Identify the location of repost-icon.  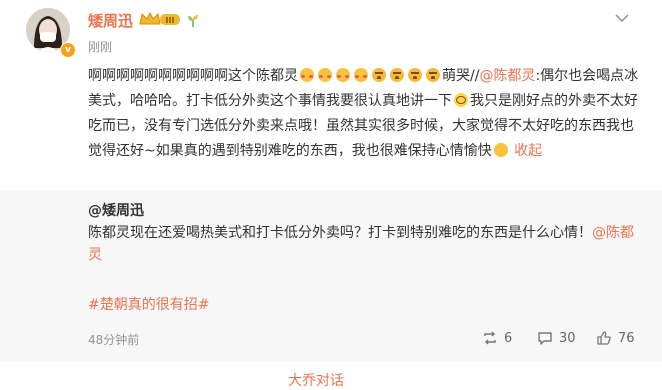
(490, 338).